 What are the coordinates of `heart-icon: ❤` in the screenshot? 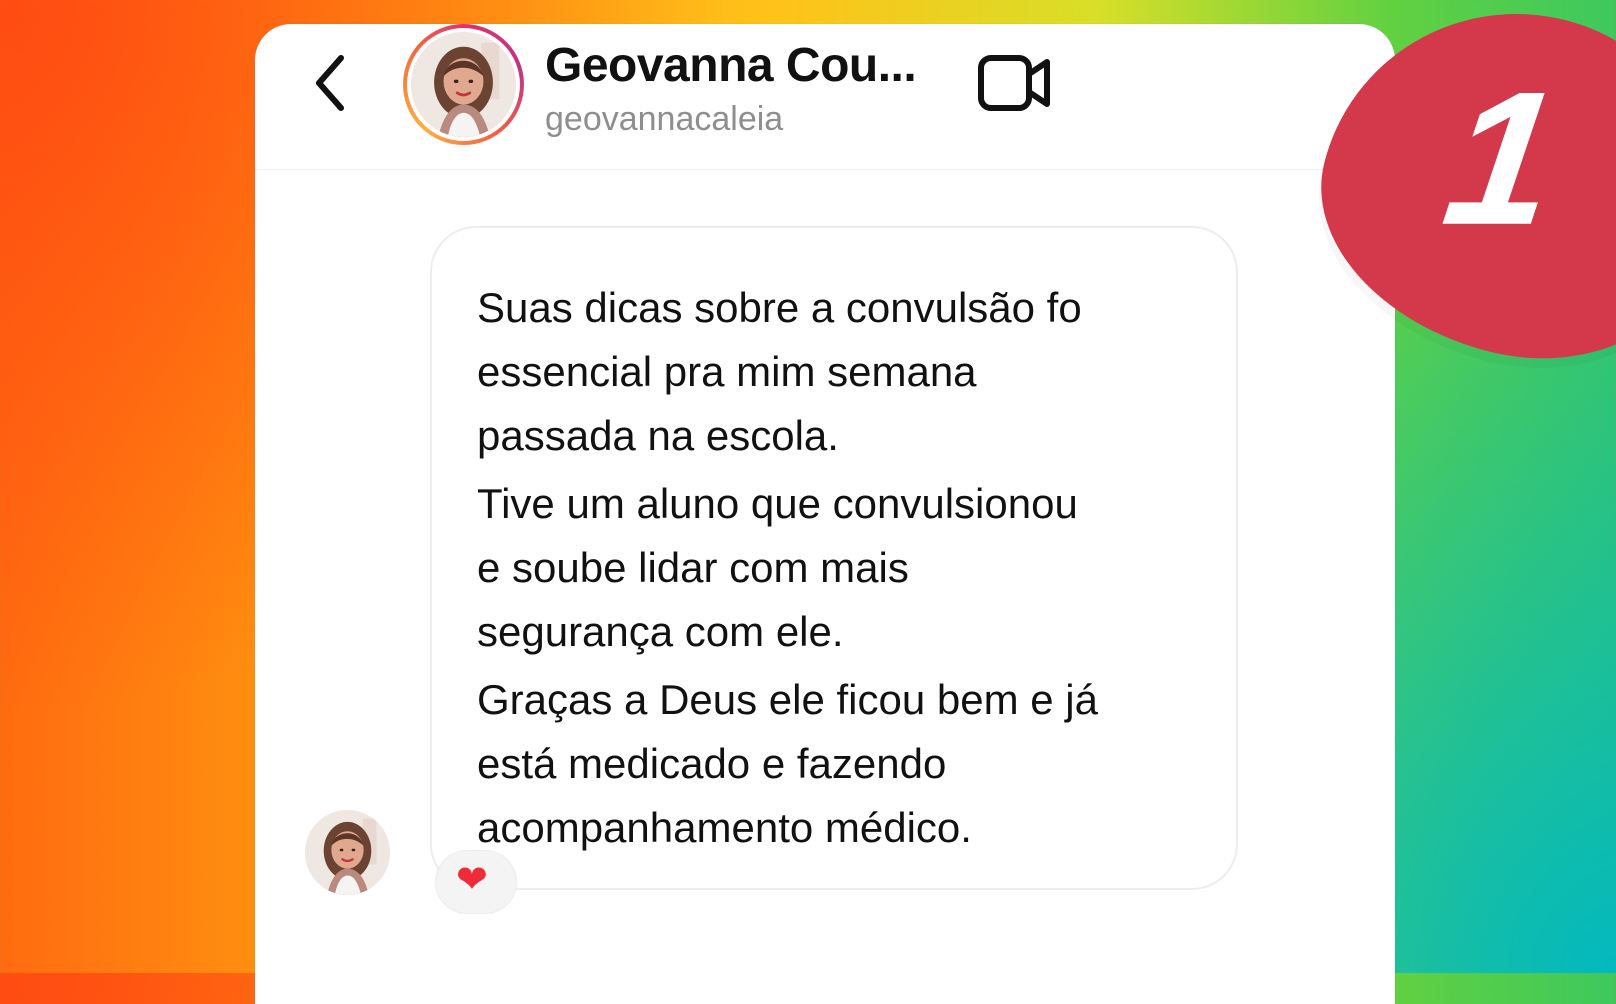 It's located at (472, 880).